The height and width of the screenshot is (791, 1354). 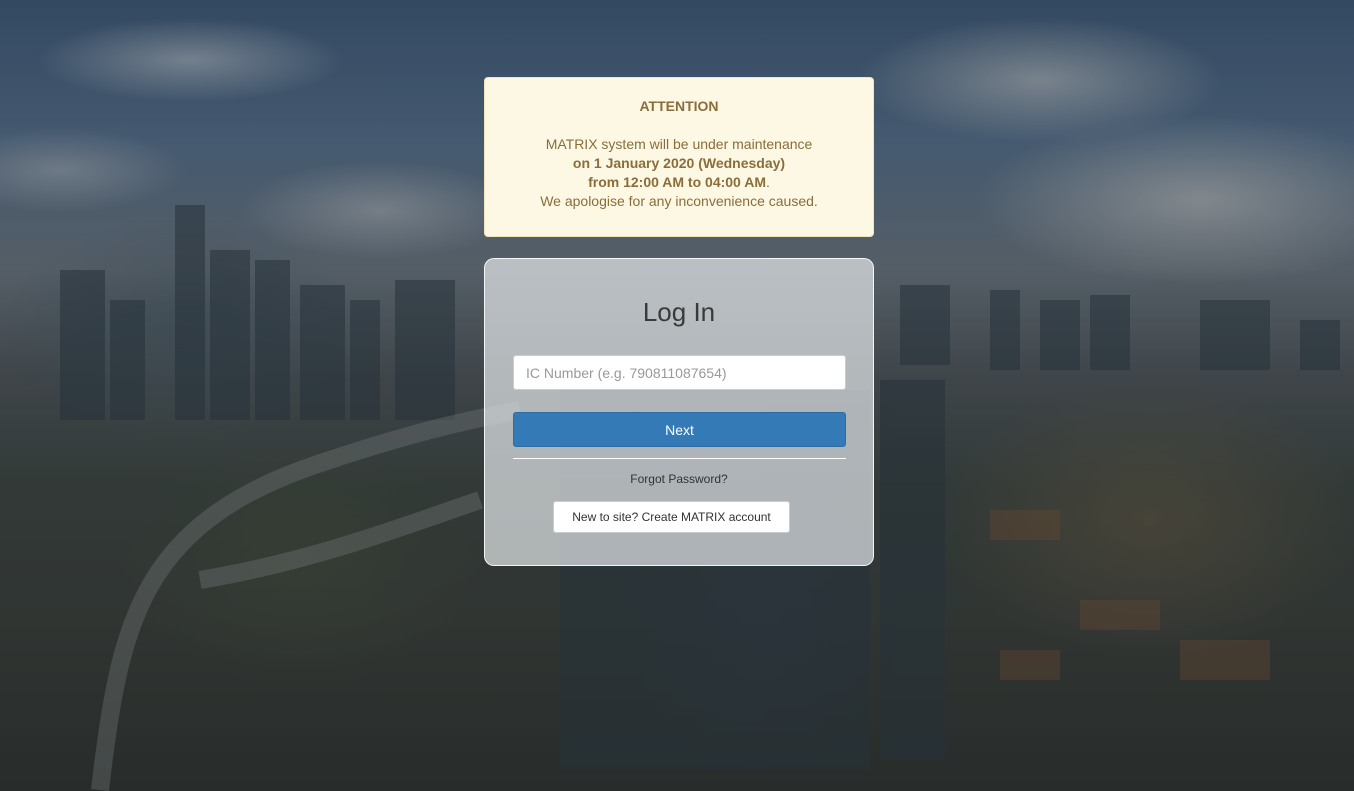 I want to click on forgot-password-link: Forgot Password?, so click(x=679, y=479).